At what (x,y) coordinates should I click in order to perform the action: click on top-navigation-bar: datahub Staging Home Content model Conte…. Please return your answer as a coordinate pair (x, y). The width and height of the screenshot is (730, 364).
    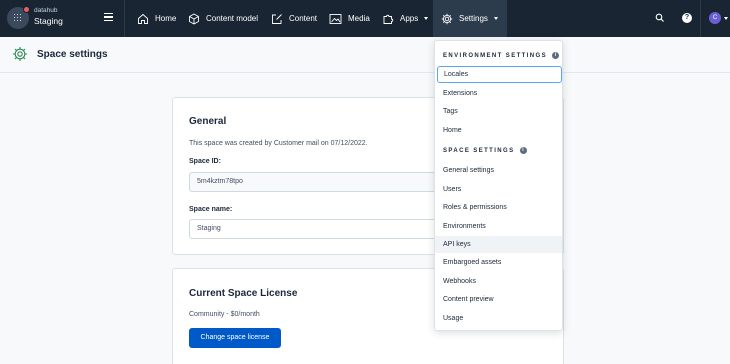
    Looking at the image, I should click on (365, 18).